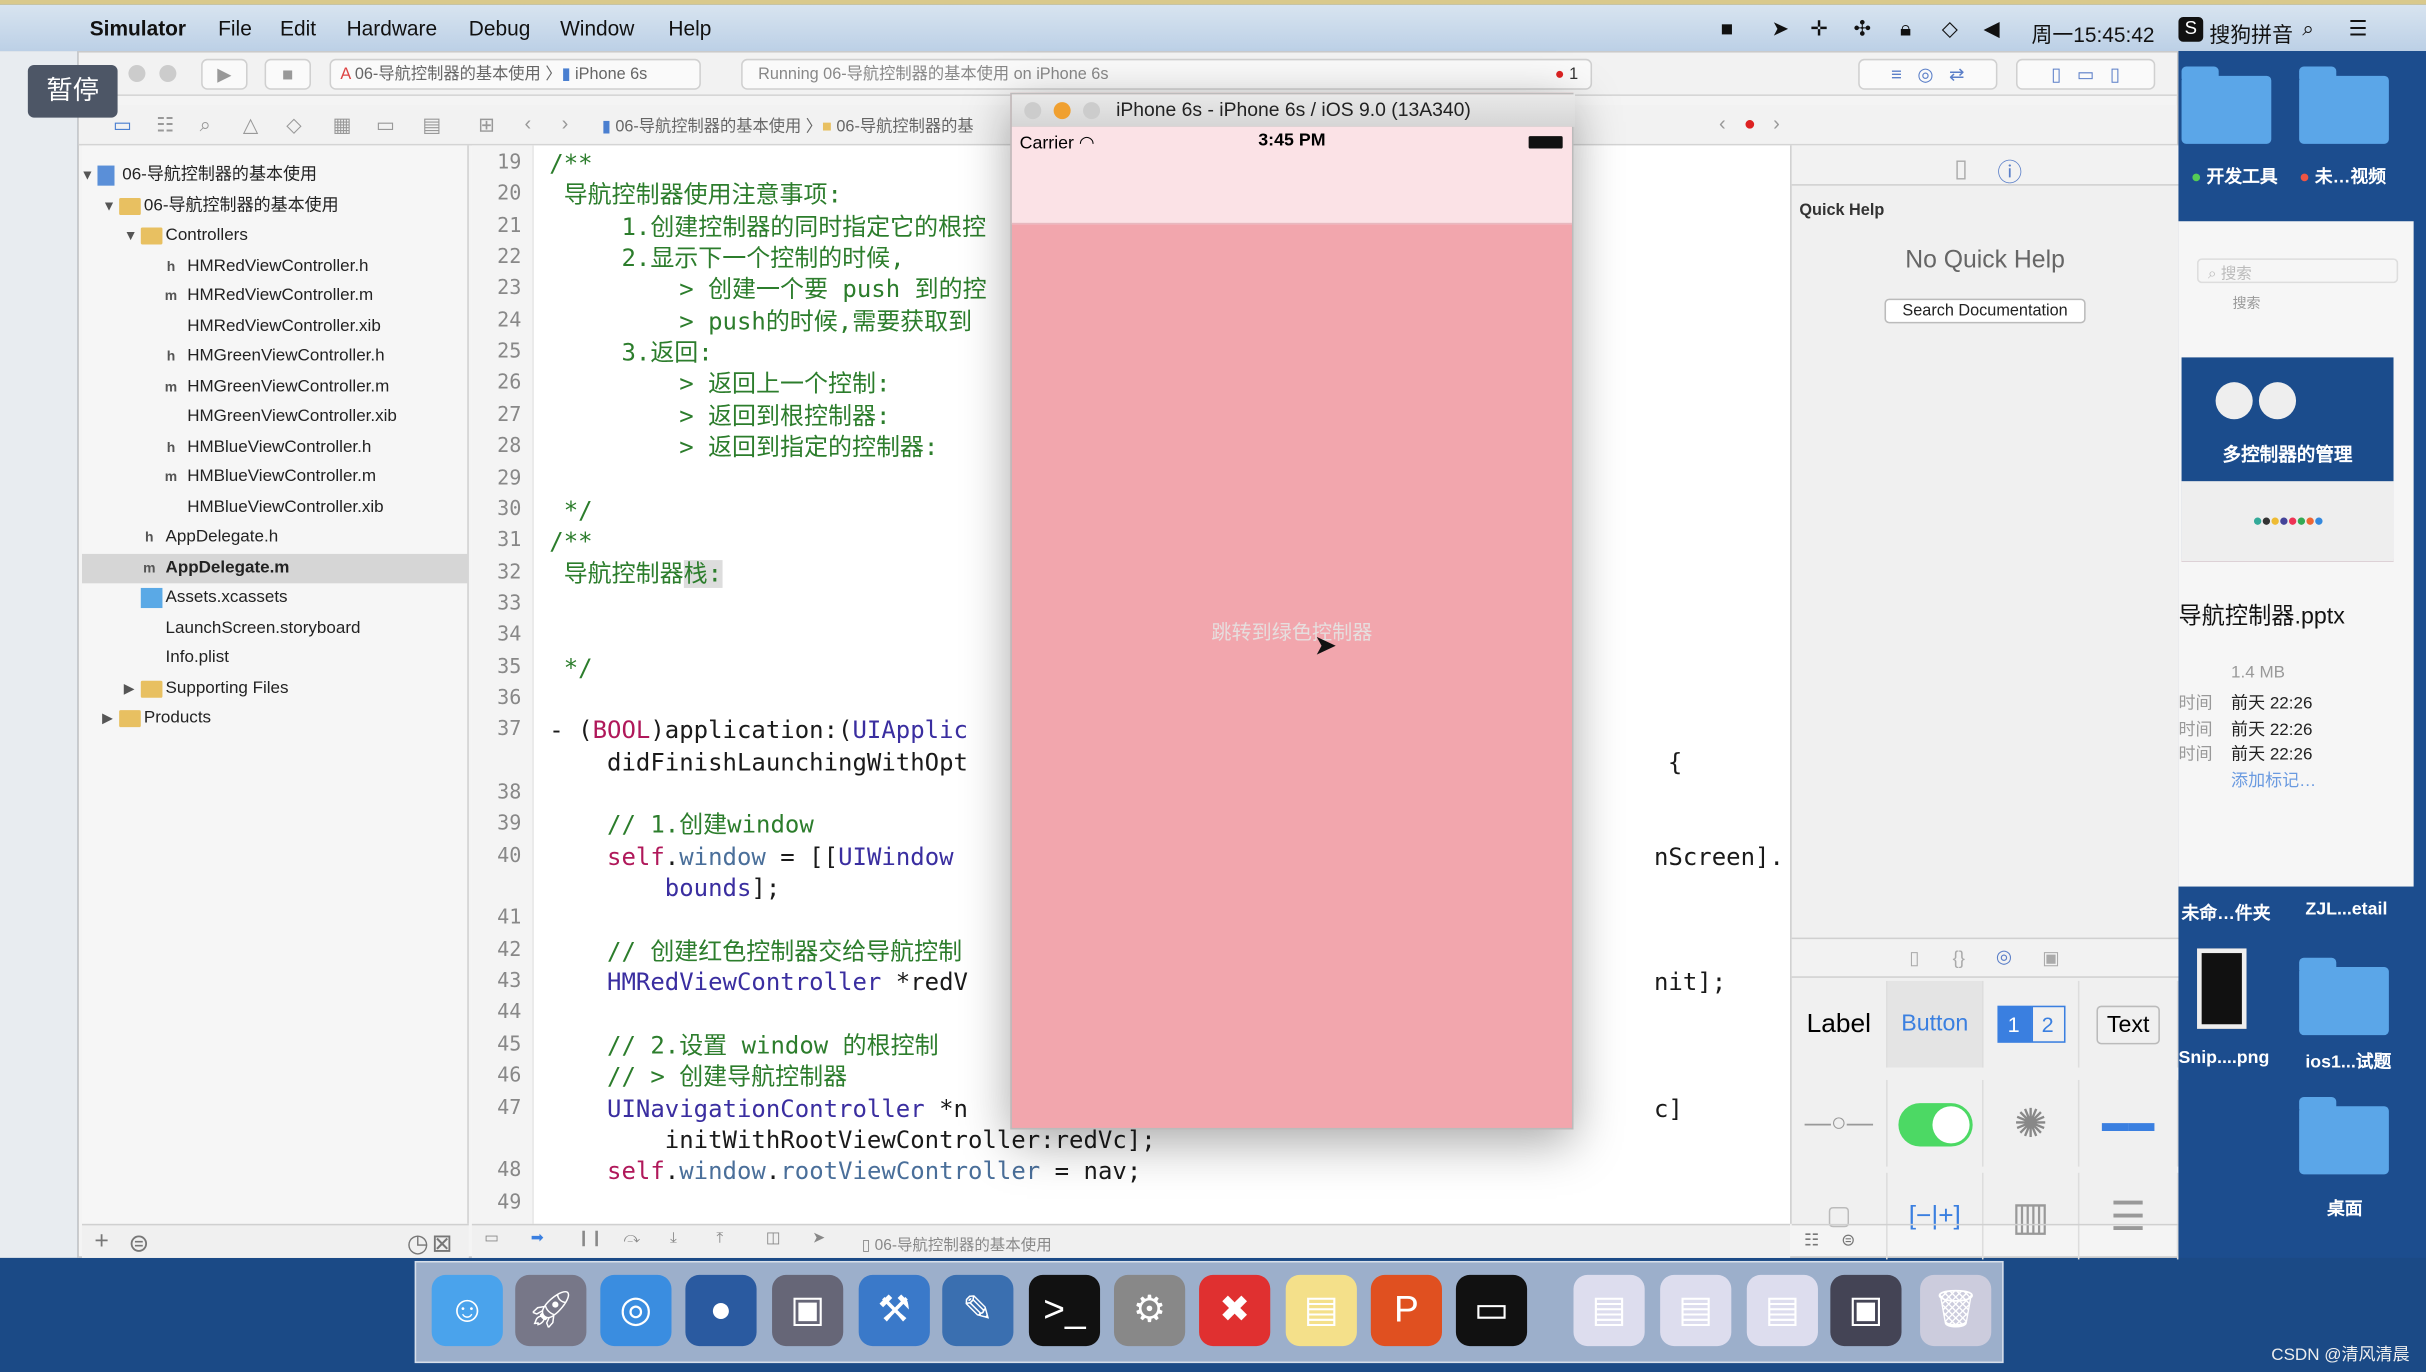 The image size is (2426, 1372). What do you see at coordinates (818, 1238) in the screenshot?
I see `simulate-location-icon: ➤` at bounding box center [818, 1238].